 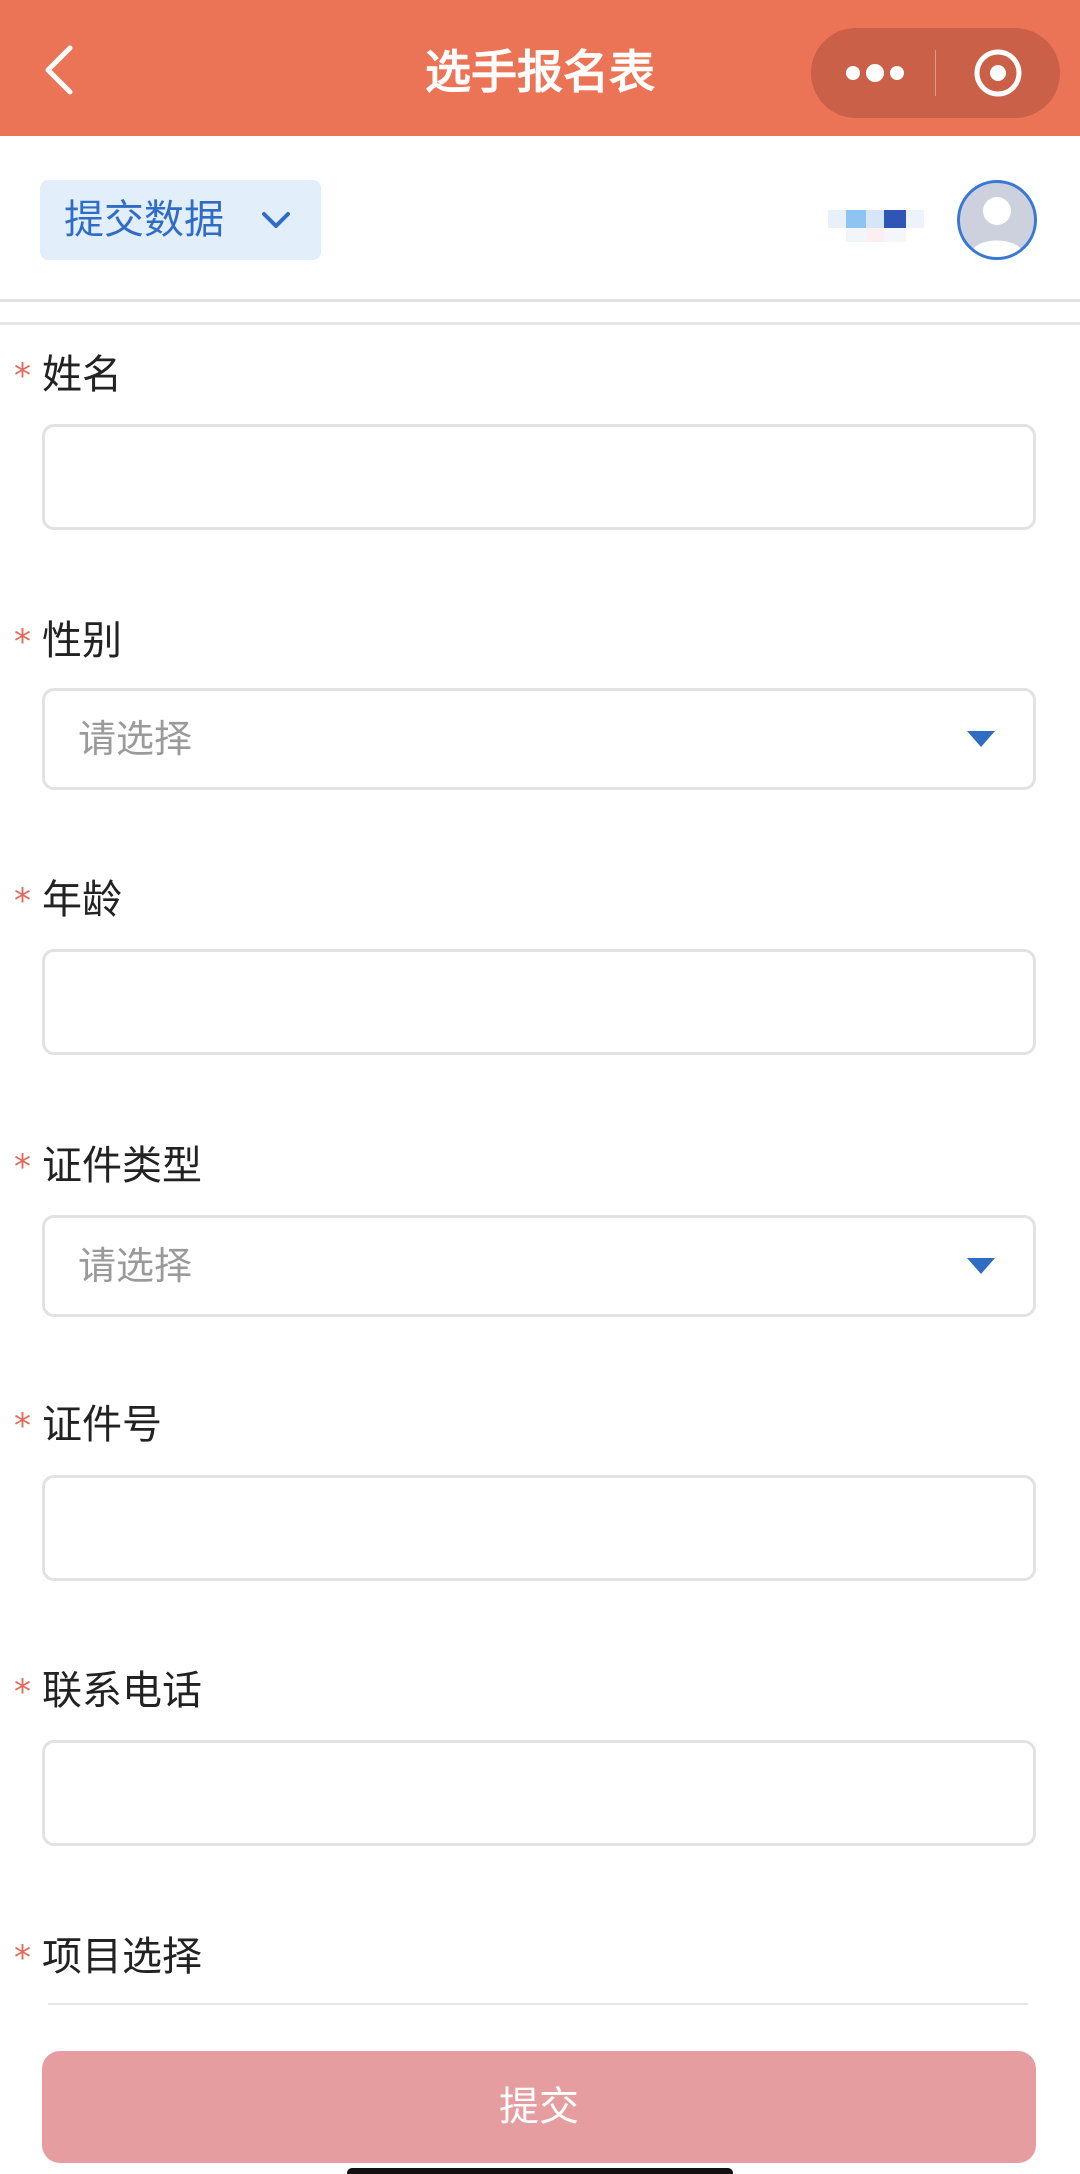 What do you see at coordinates (540, 375) in the screenshot?
I see `field-label-row: * 姓名` at bounding box center [540, 375].